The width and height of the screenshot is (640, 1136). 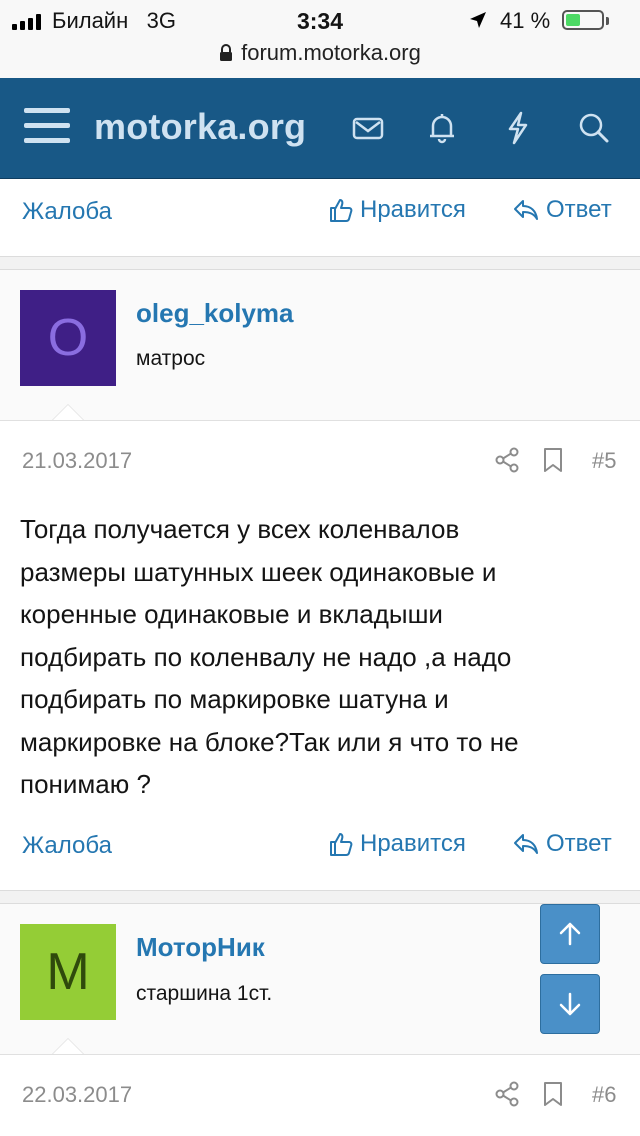 What do you see at coordinates (215, 313) in the screenshot?
I see `username: oleg_kolyma` at bounding box center [215, 313].